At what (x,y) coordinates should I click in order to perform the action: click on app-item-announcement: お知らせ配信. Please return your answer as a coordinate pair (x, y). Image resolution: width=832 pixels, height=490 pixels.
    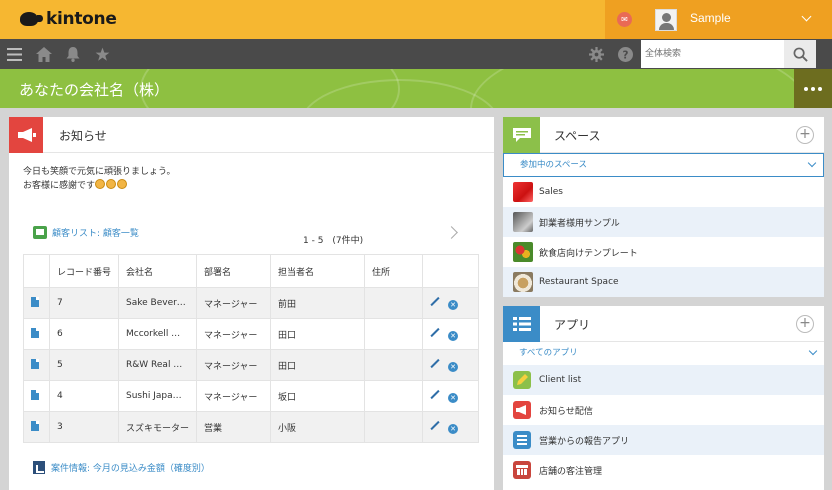
    Looking at the image, I should click on (663, 410).